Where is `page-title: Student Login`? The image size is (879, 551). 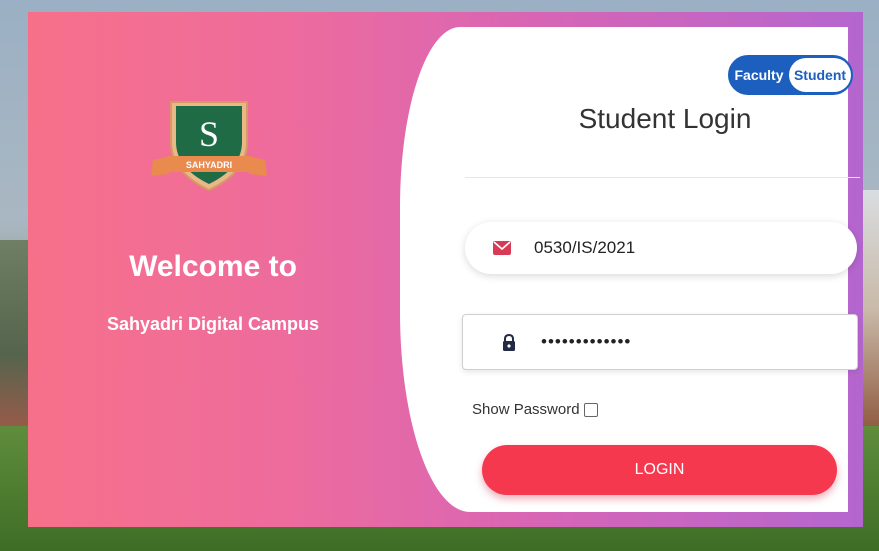
page-title: Student Login is located at coordinates (665, 118).